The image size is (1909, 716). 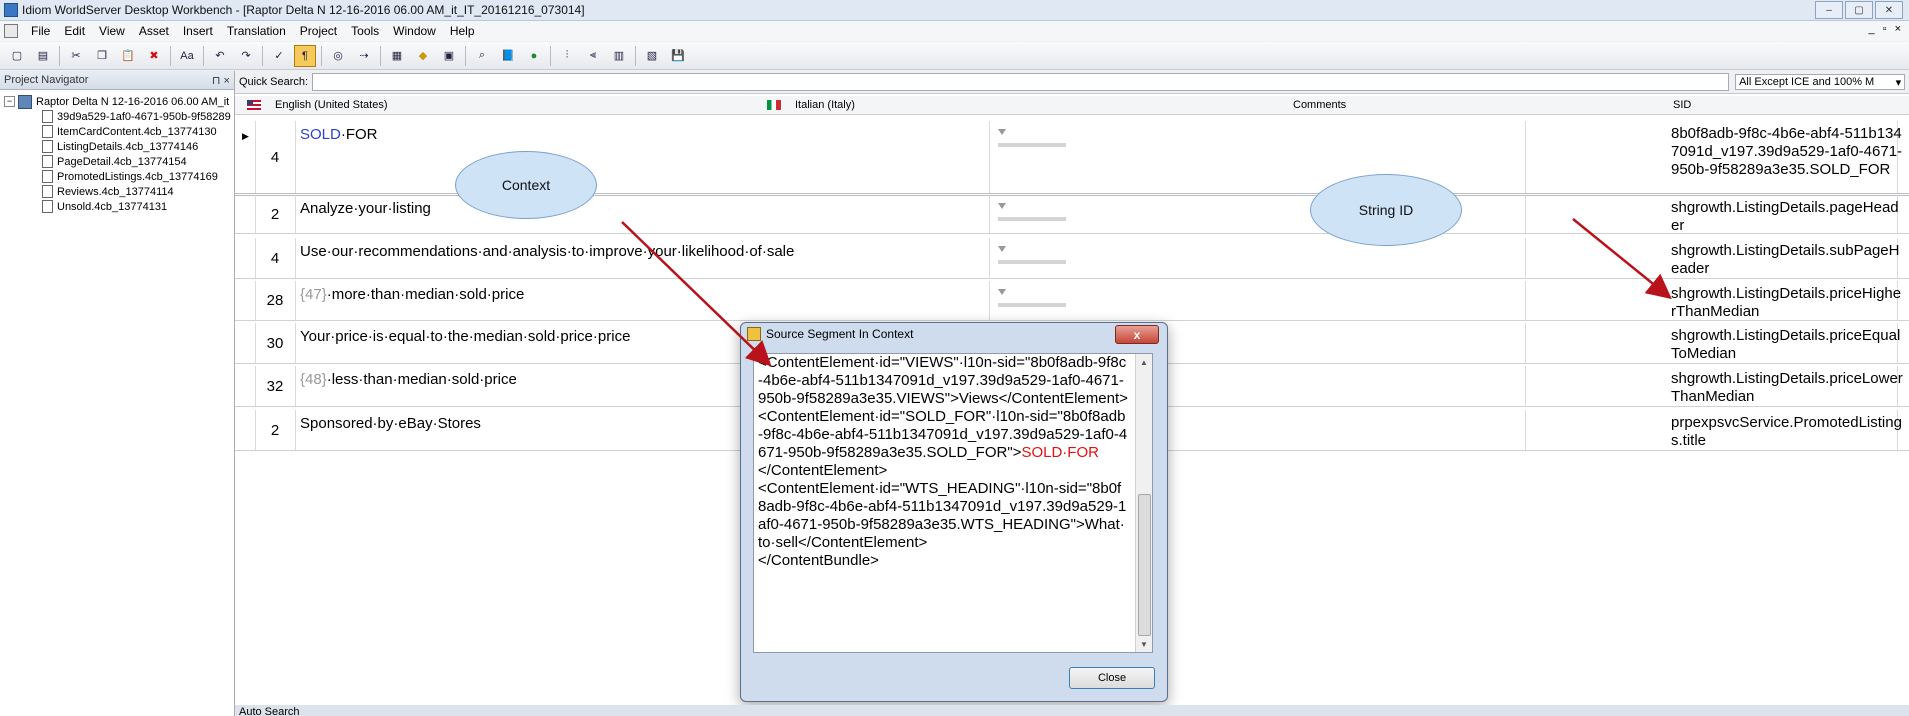 What do you see at coordinates (811, 105) in the screenshot?
I see `column-target: Italian (Italy)` at bounding box center [811, 105].